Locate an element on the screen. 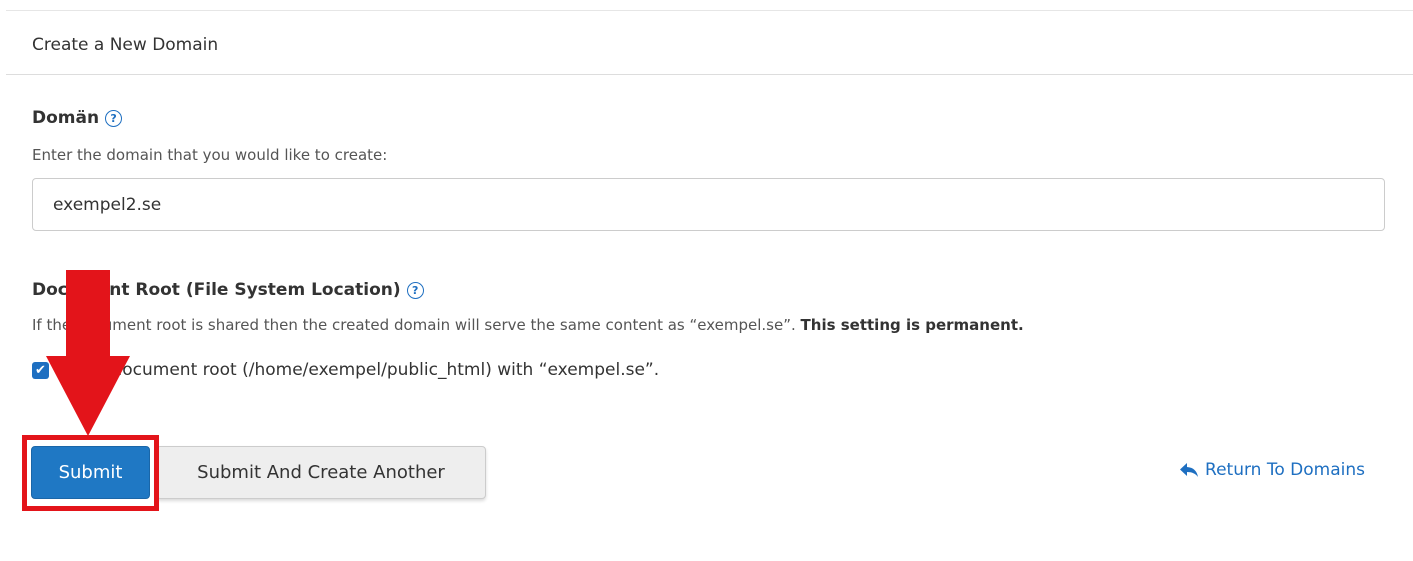  panel-title: Create a New Domain is located at coordinates (125, 45).